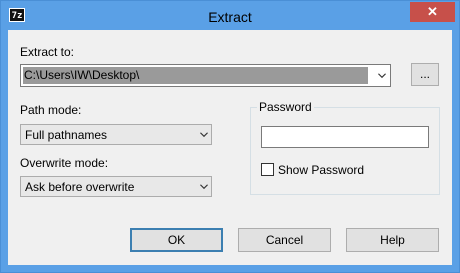  I want to click on password-group, so click(345, 151).